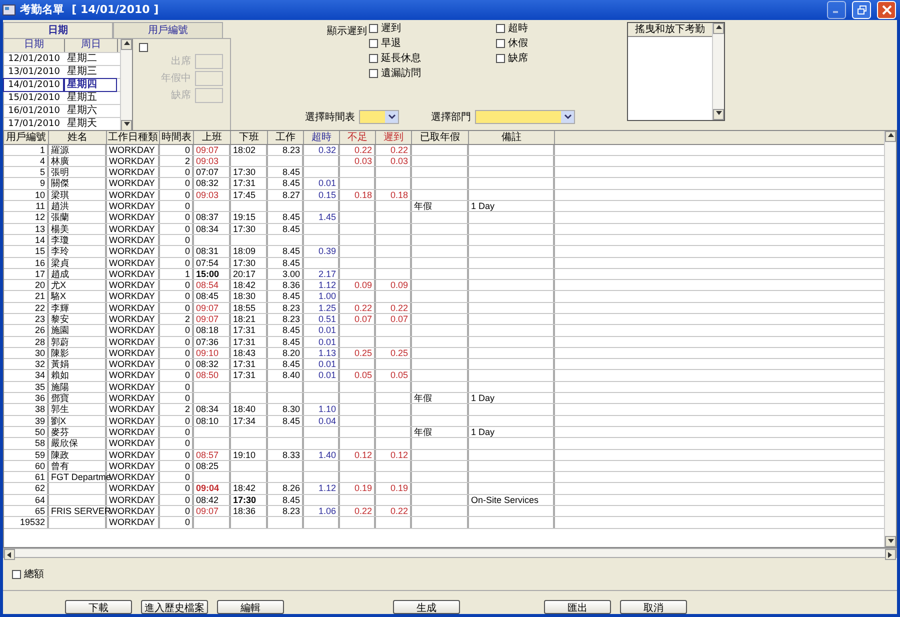 The height and width of the screenshot is (617, 900). I want to click on table-cell: 08:31, so click(212, 251).